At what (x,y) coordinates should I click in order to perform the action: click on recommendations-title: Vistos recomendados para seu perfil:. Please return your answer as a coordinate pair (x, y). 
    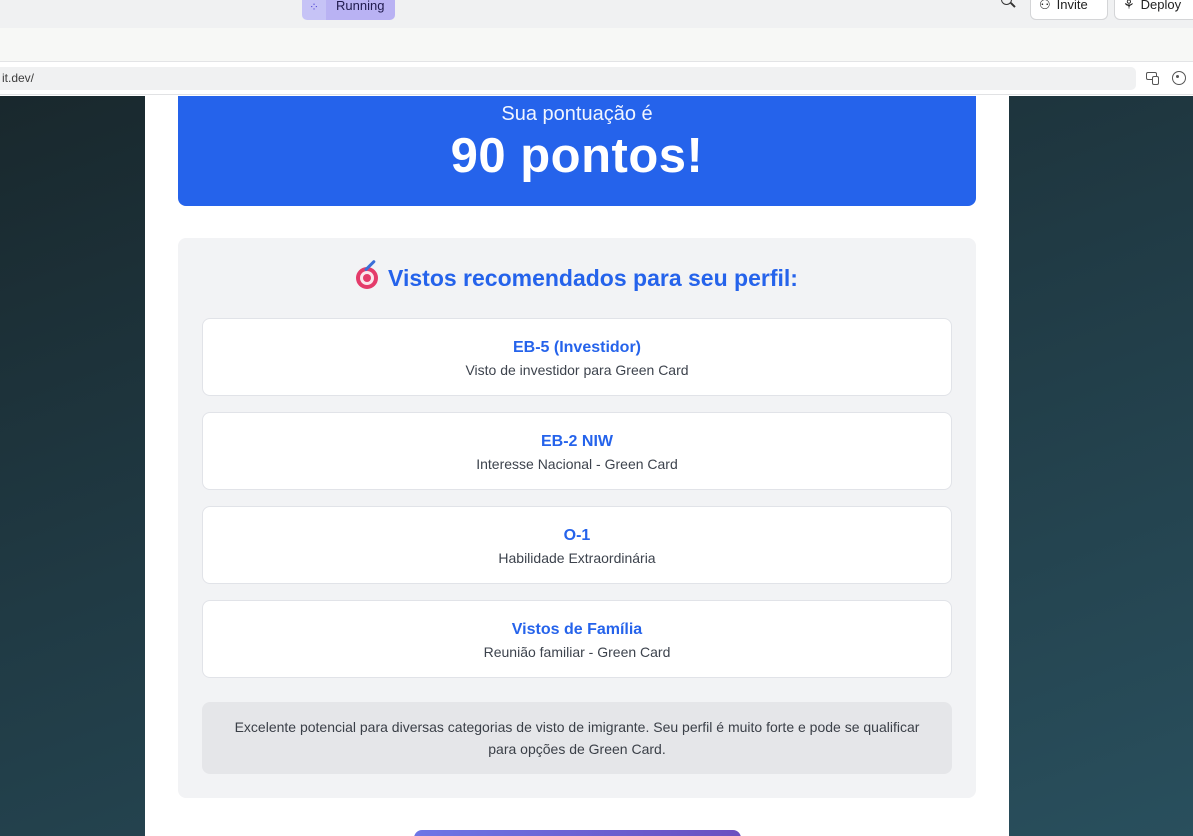
    Looking at the image, I should click on (593, 278).